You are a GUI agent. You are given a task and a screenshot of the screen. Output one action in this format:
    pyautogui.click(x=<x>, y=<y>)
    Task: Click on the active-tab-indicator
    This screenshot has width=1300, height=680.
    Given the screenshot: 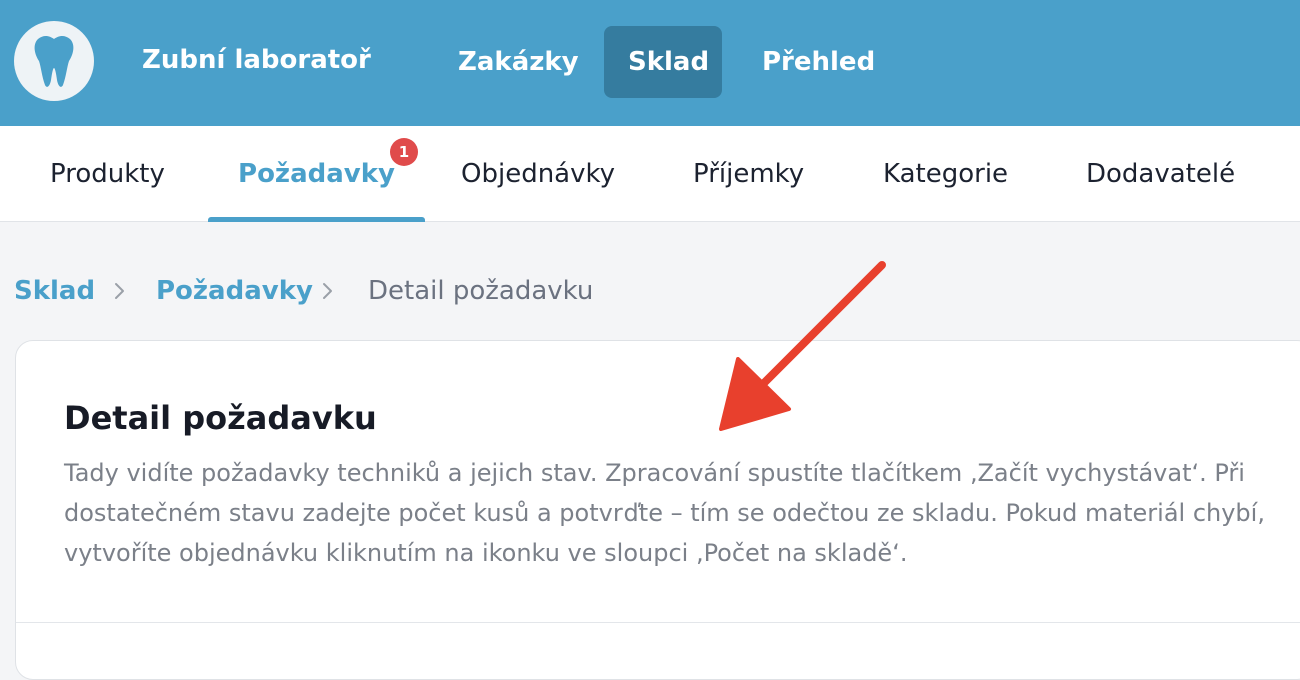 What is the action you would take?
    pyautogui.click(x=316, y=219)
    